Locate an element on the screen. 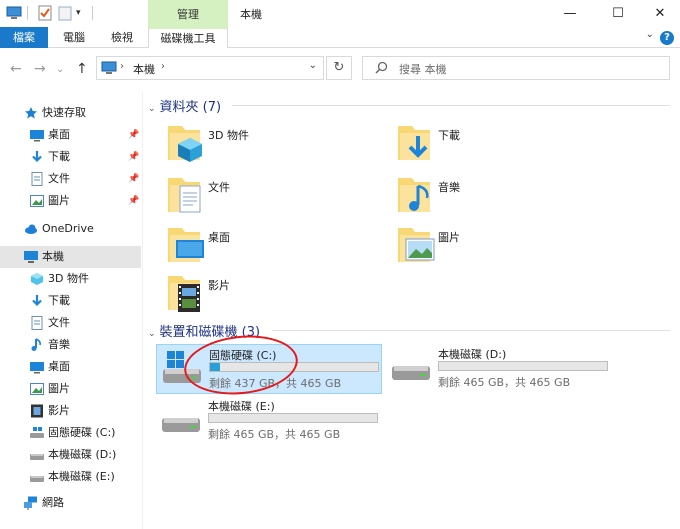 The image size is (680, 529). folder-name: 下載 is located at coordinates (449, 135).